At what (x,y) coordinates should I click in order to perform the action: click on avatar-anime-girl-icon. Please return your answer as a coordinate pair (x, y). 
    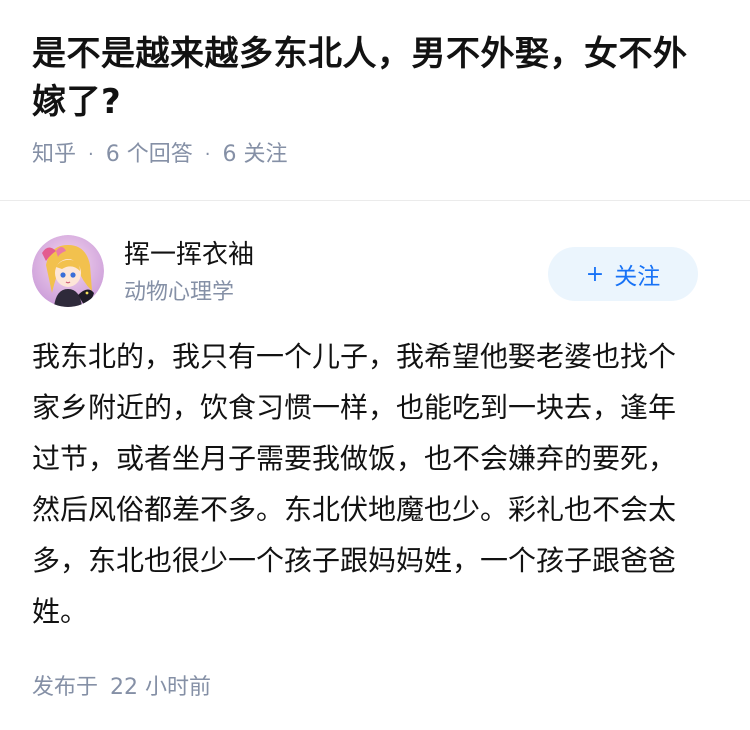
    Looking at the image, I should click on (68, 271).